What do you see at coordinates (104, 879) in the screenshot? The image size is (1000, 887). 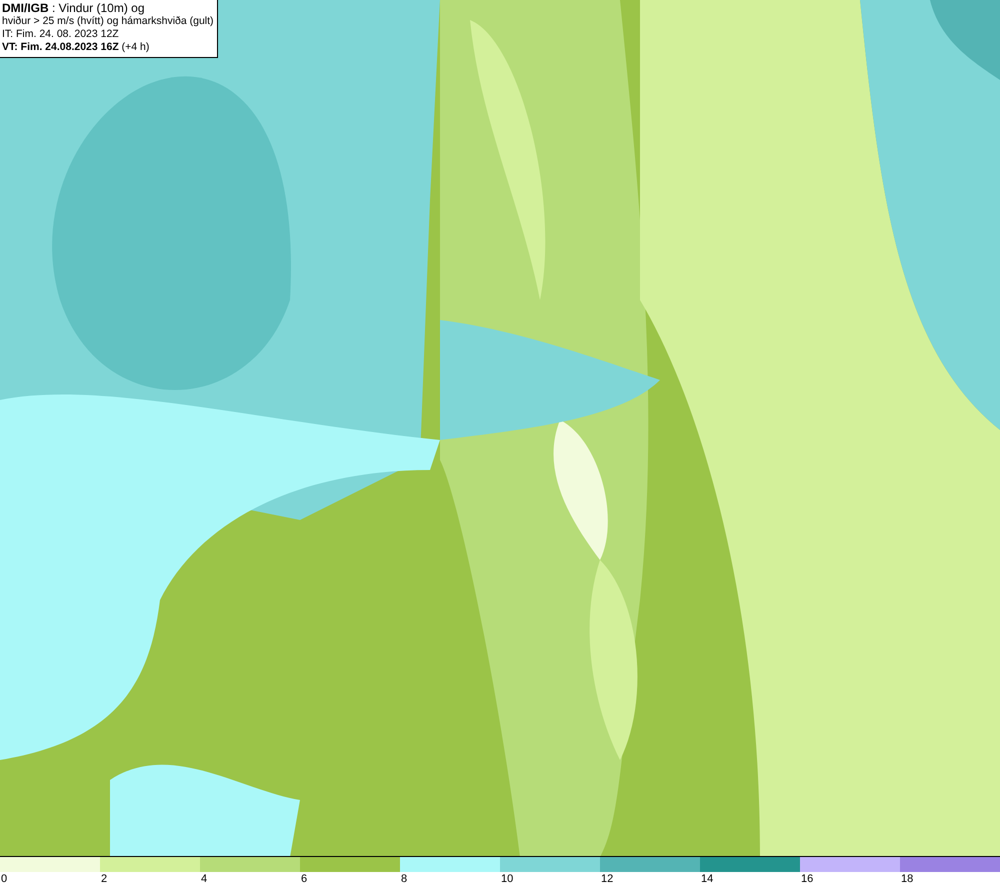 I see `legend-label: 2` at bounding box center [104, 879].